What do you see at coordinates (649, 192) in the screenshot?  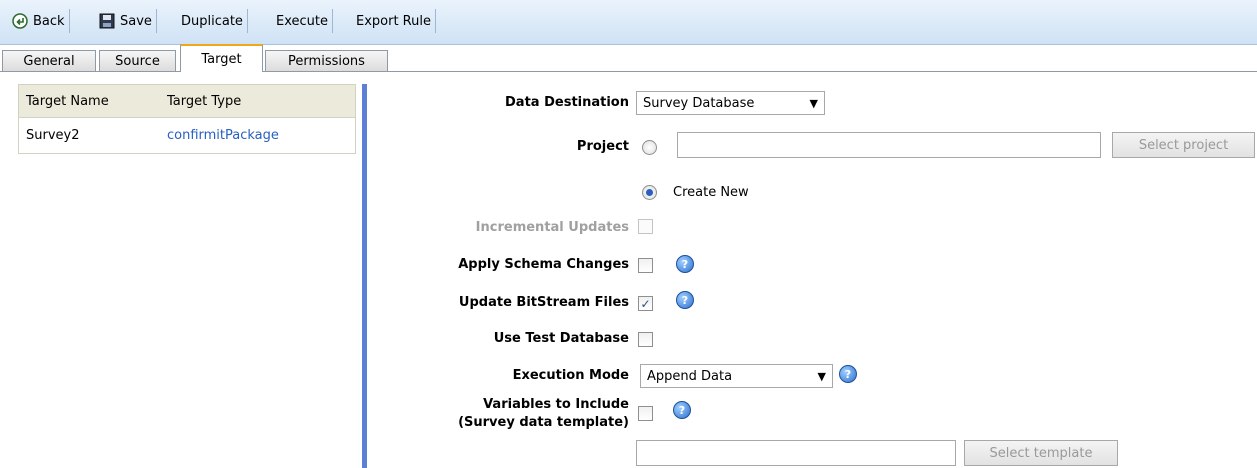 I see `create-new-radio` at bounding box center [649, 192].